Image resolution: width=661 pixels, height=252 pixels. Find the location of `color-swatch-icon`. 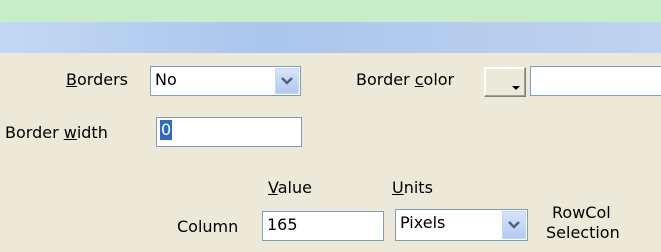

color-swatch-icon is located at coordinates (505, 82).